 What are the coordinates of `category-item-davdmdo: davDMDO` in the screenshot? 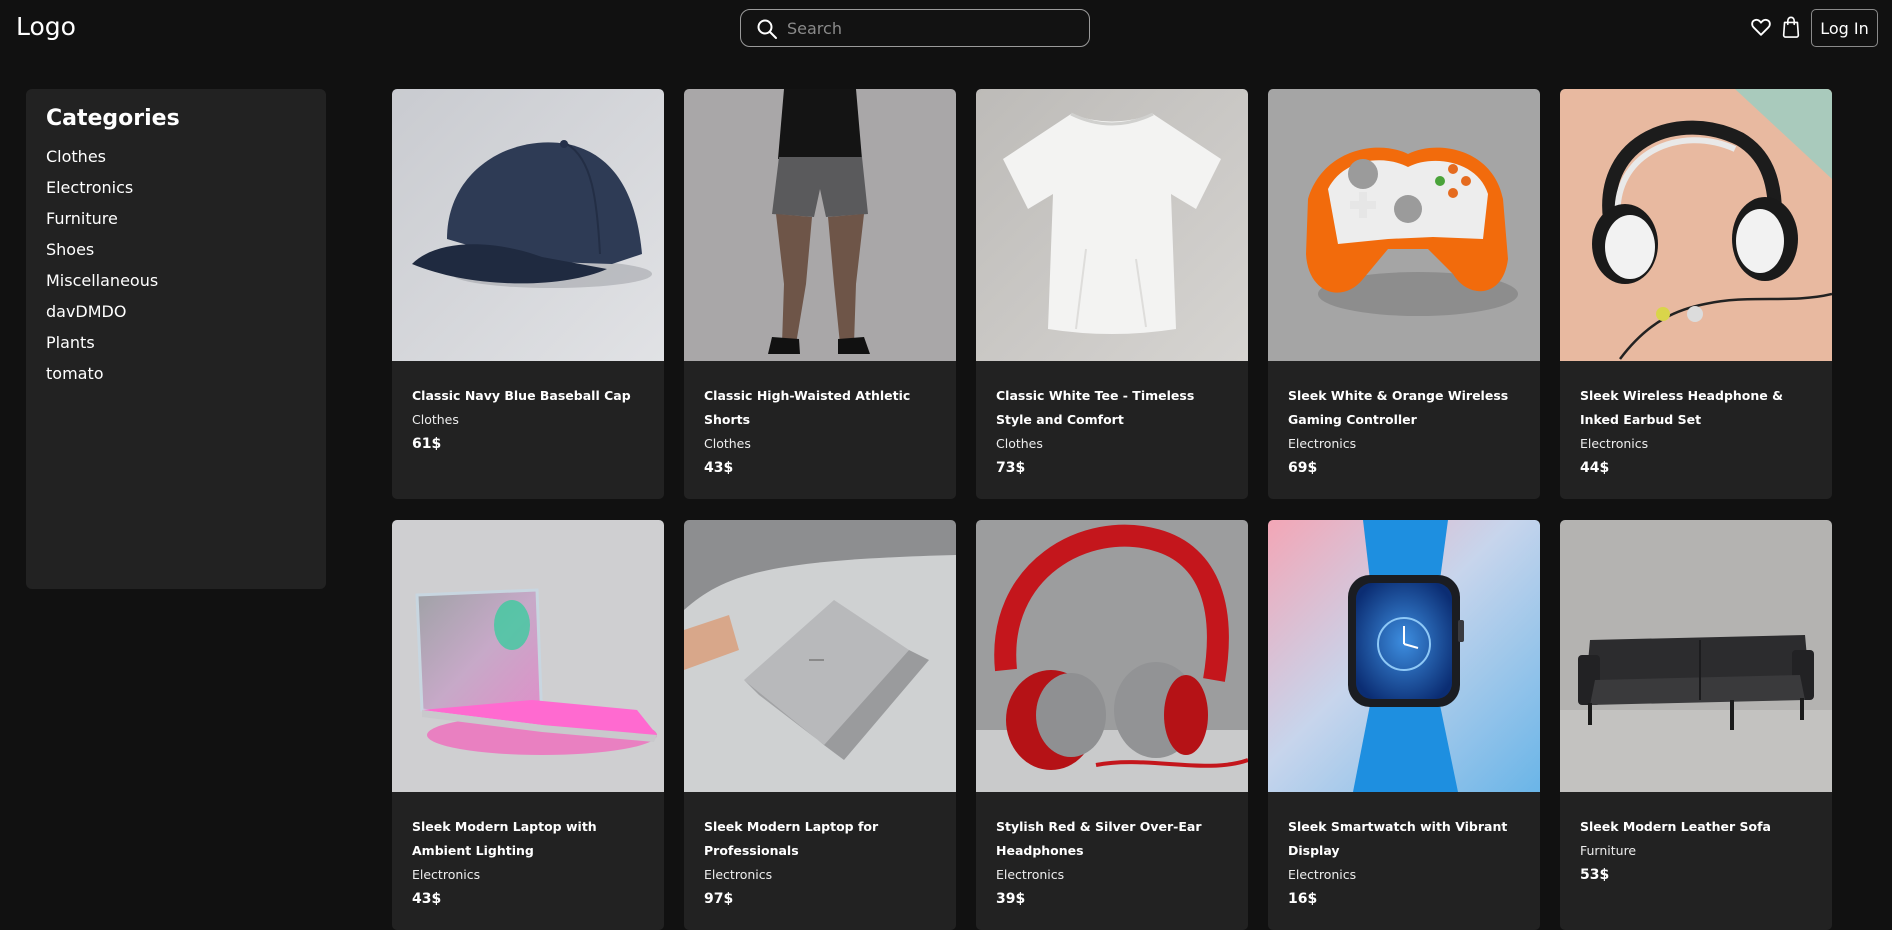 It's located at (102, 316).